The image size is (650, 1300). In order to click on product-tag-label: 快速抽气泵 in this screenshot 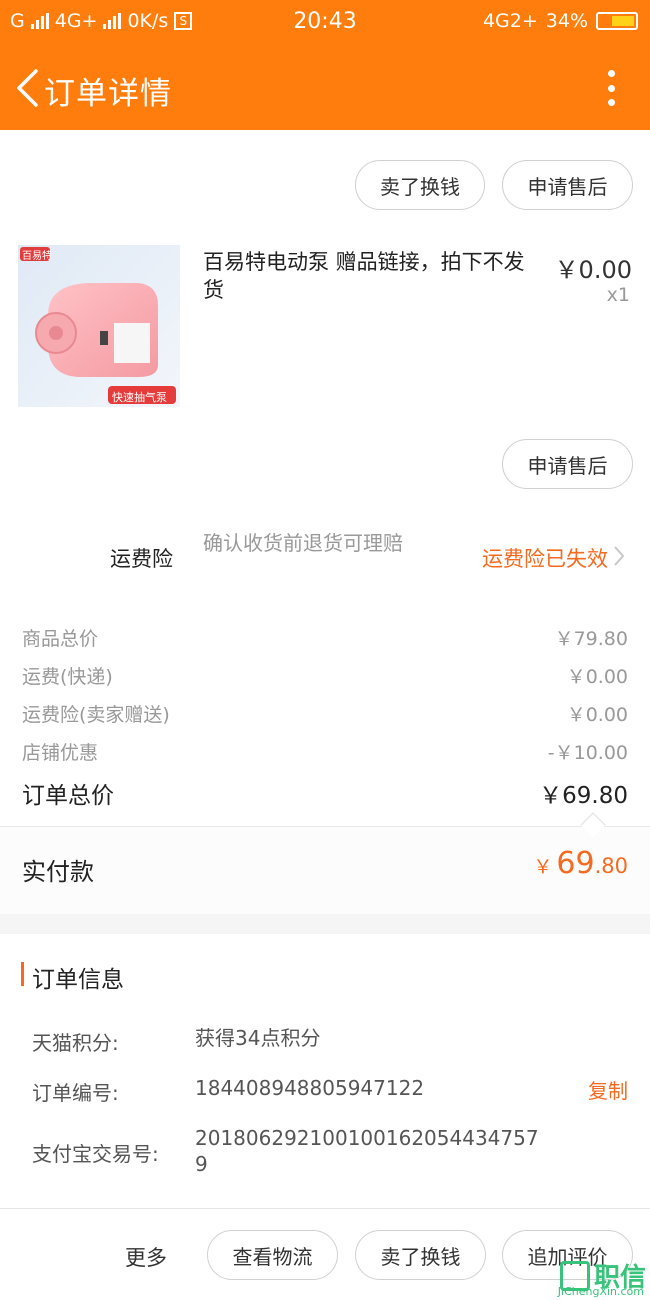, I will do `click(139, 397)`.